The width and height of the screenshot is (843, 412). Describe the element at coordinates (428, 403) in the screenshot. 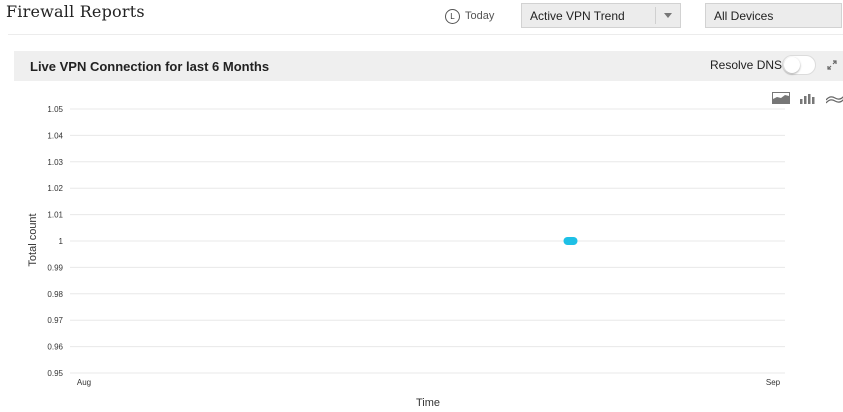

I see `x-axis-title: Time` at that location.